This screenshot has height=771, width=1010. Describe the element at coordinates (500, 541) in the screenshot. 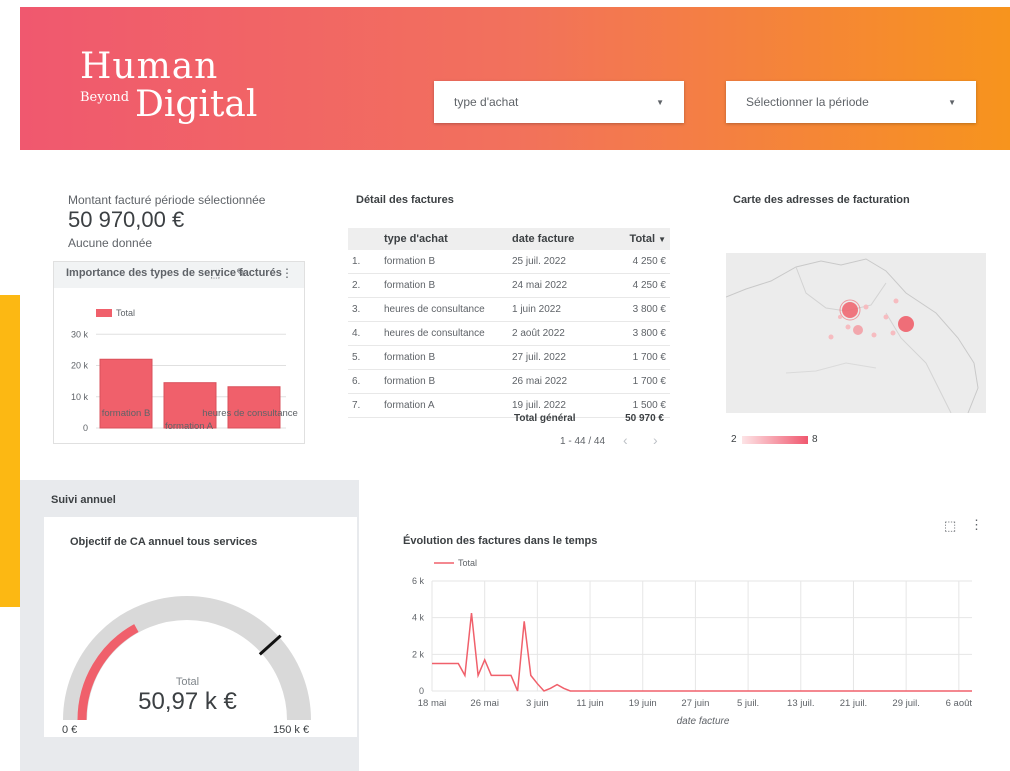

I see `line-chart-title: Évolution des factures dans le temps` at that location.